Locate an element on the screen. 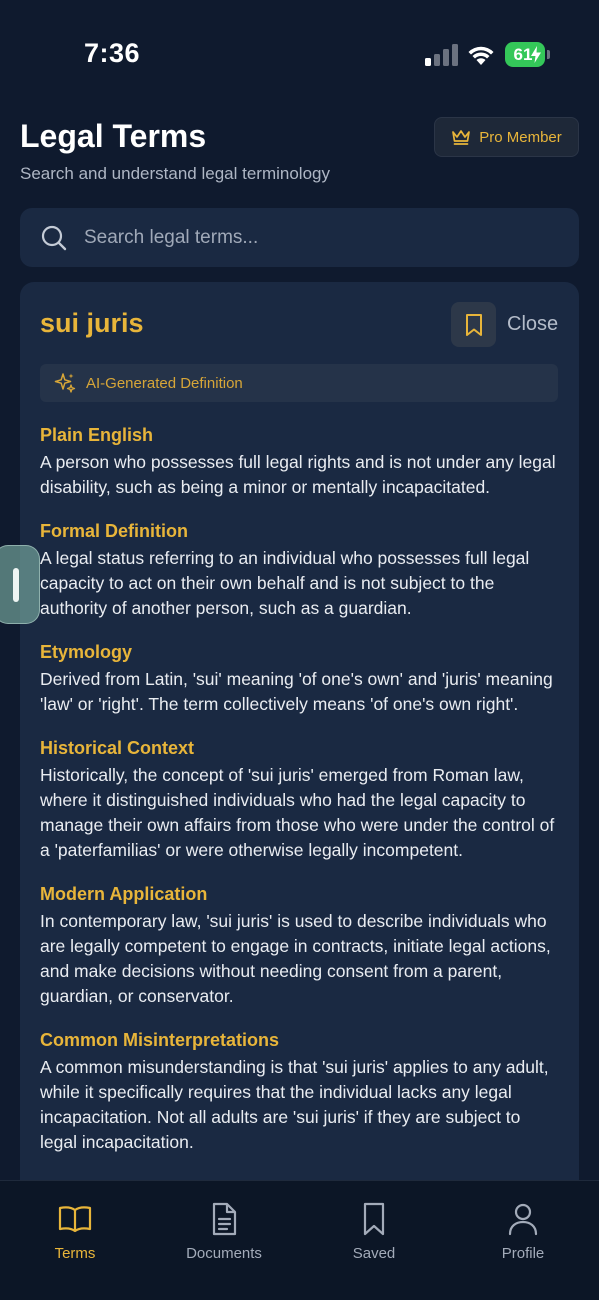 The height and width of the screenshot is (1300, 599). battery-level: 61 is located at coordinates (523, 54).